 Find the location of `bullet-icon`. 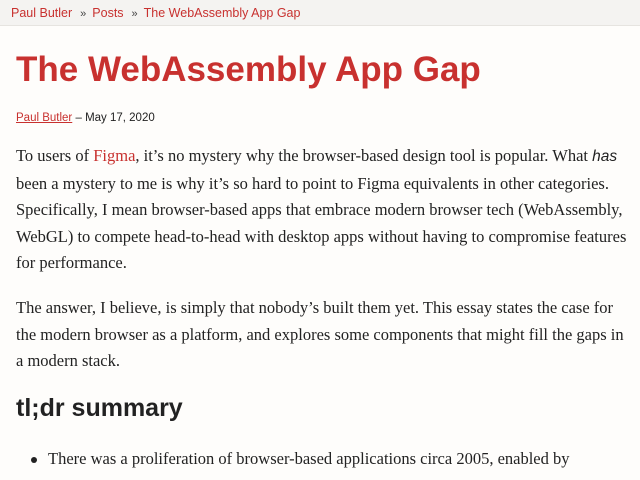

bullet-icon is located at coordinates (34, 460).